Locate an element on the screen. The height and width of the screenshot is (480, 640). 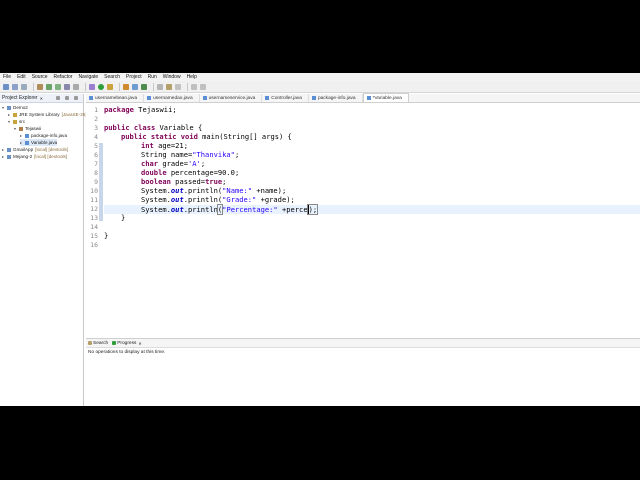
tab-label: *Variable.java is located at coordinates (387, 98).